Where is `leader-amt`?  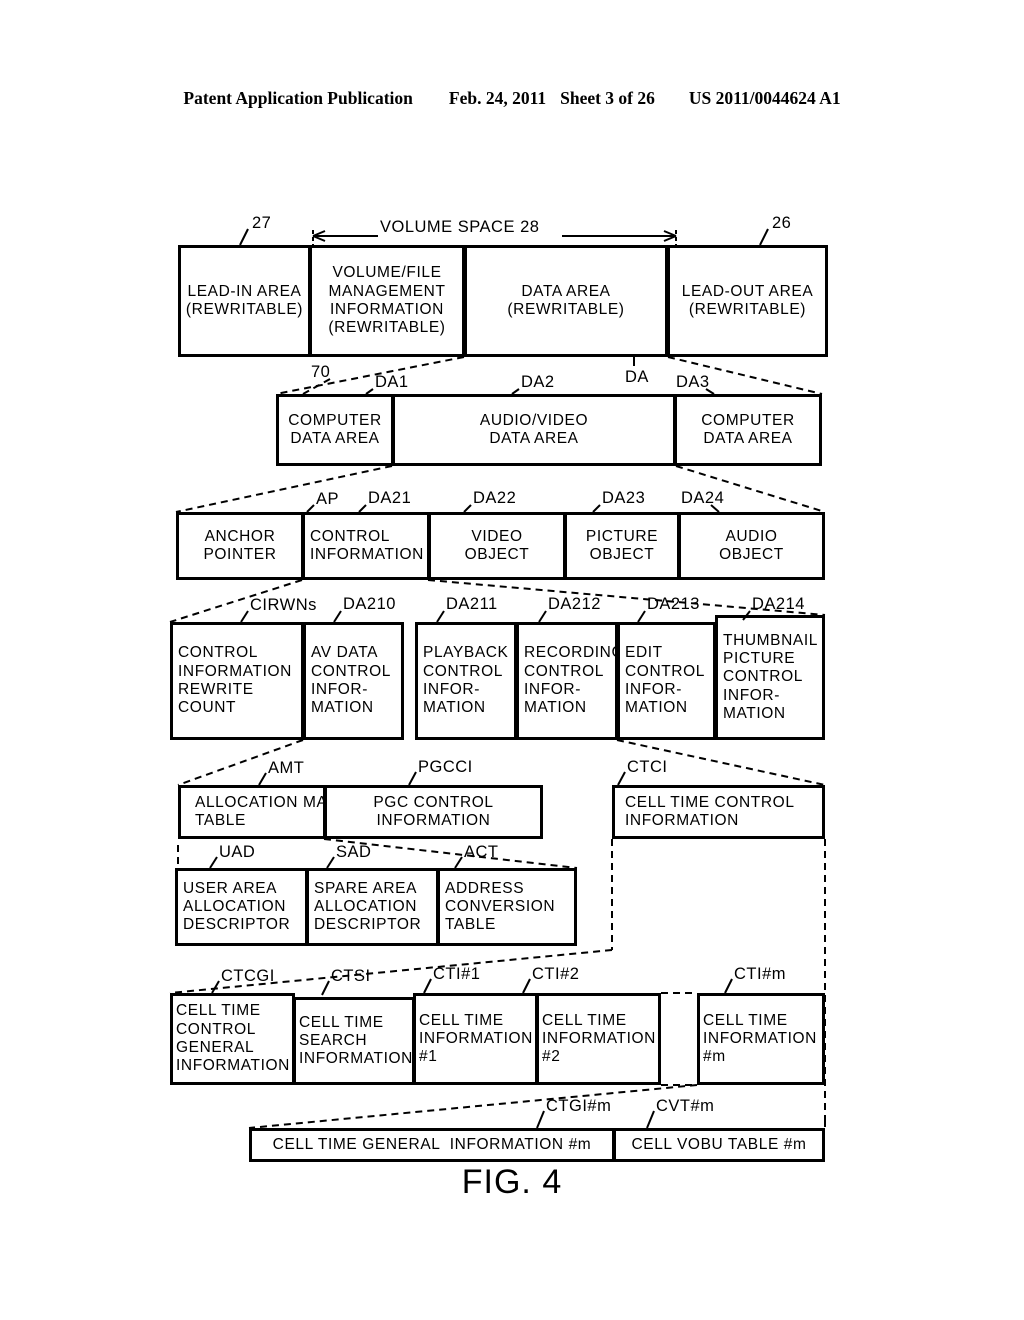 leader-amt is located at coordinates (262, 779).